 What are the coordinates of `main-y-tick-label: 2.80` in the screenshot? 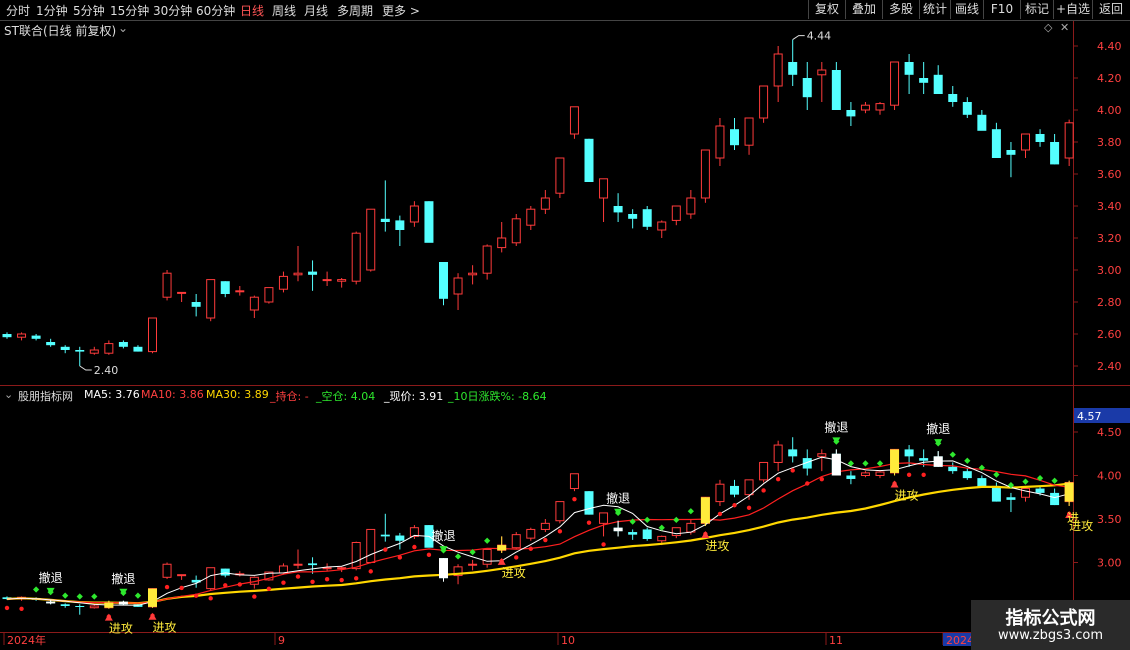 It's located at (1109, 302).